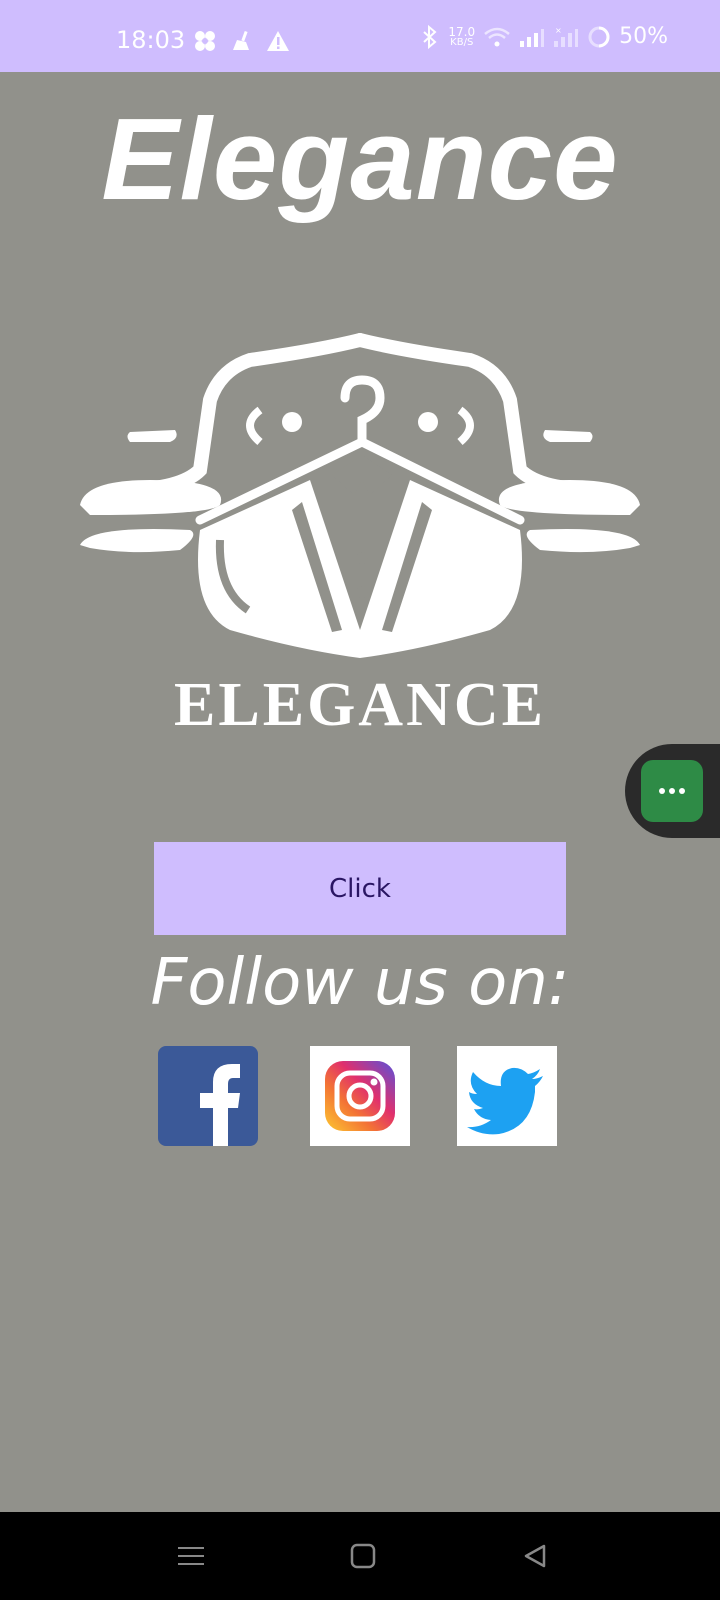 The width and height of the screenshot is (720, 1600). What do you see at coordinates (360, 705) in the screenshot?
I see `logo-text: ELEGANCE` at bounding box center [360, 705].